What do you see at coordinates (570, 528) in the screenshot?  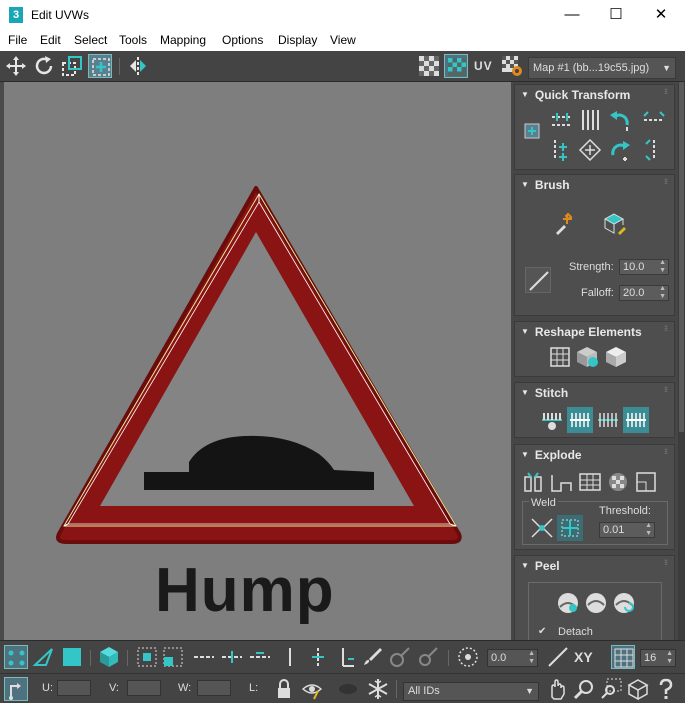 I see `weld-target-icon` at bounding box center [570, 528].